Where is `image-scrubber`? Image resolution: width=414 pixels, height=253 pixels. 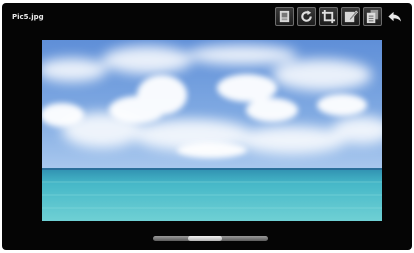 image-scrubber is located at coordinates (210, 238).